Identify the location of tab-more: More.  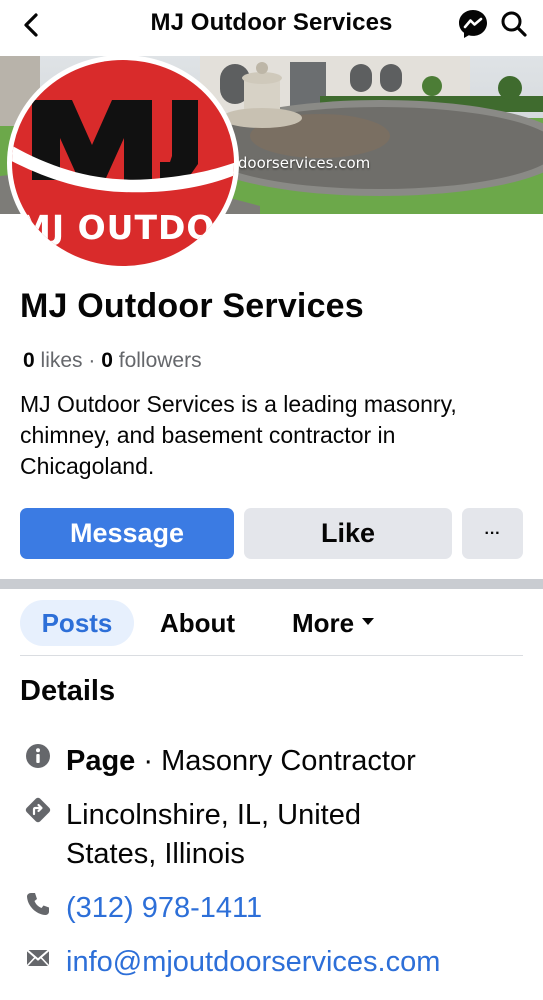
(333, 623).